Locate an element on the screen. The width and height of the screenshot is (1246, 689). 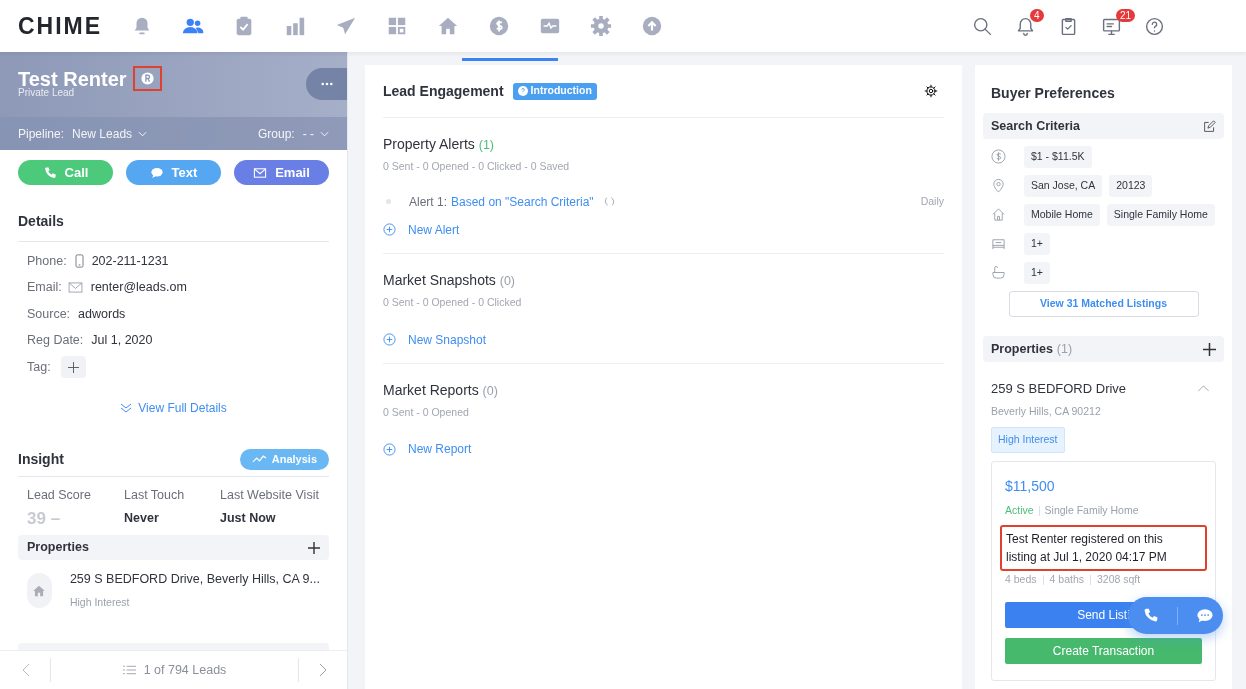
new-item-link: New Snapshot is located at coordinates (663, 339).